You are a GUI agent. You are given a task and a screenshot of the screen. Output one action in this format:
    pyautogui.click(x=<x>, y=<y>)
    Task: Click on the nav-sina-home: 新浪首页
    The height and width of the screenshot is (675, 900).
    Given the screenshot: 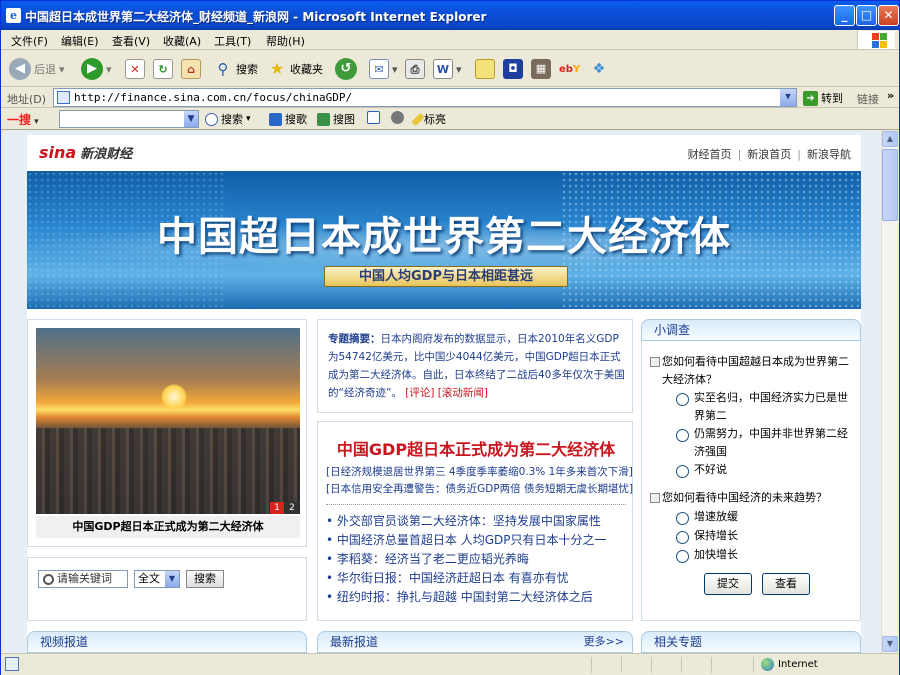 What is the action you would take?
    pyautogui.click(x=769, y=154)
    